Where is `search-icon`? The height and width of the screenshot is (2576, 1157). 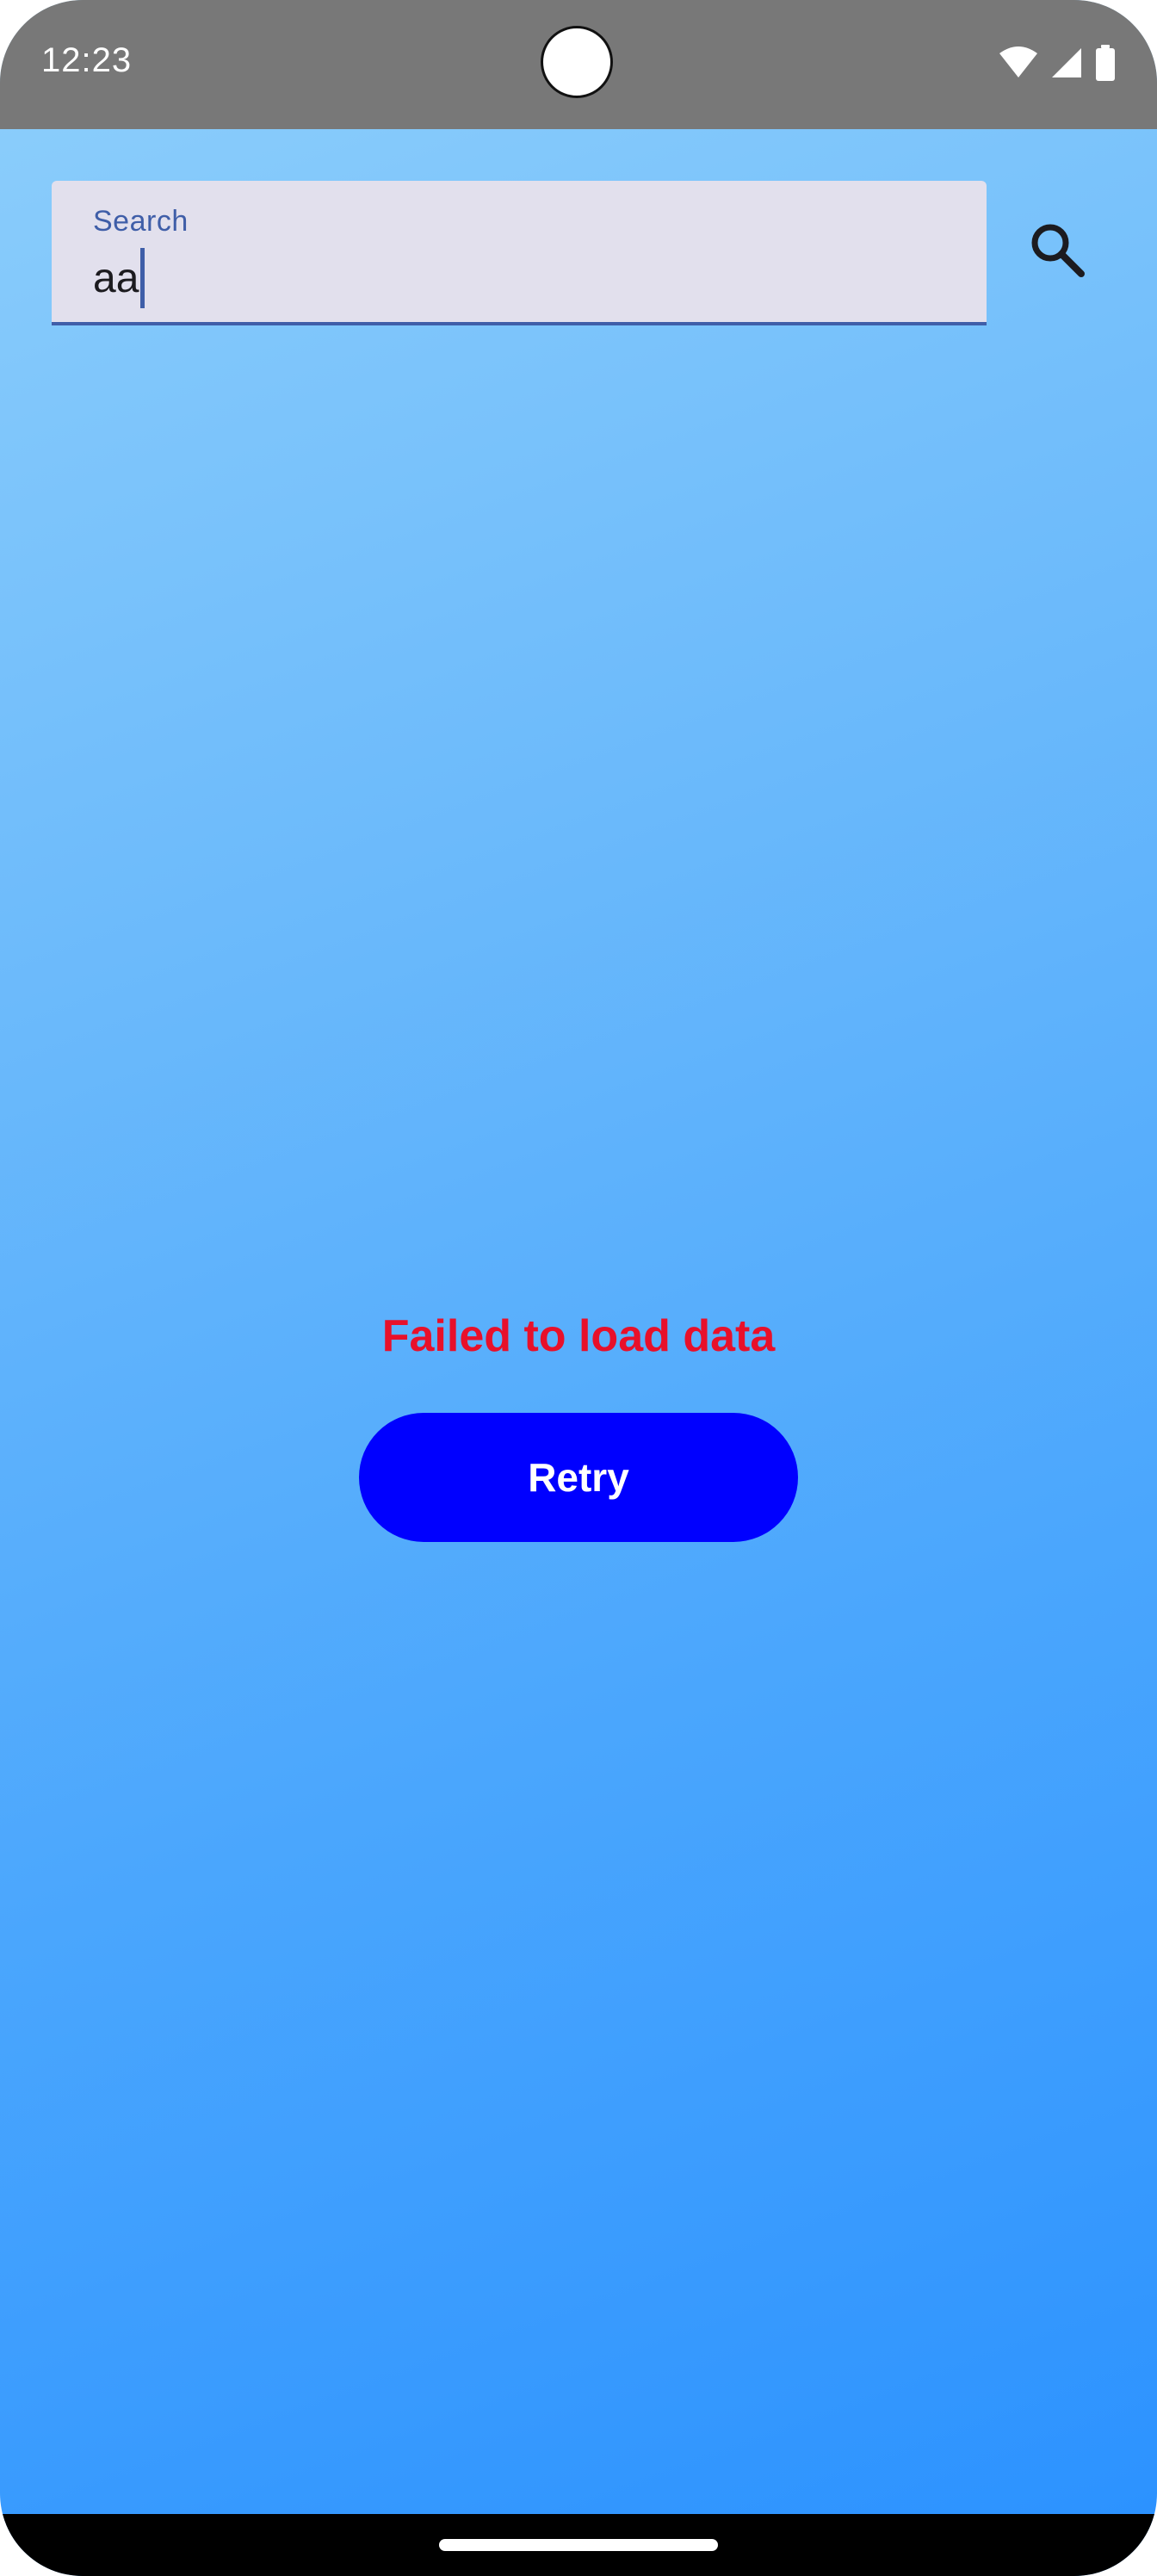 search-icon is located at coordinates (1057, 252).